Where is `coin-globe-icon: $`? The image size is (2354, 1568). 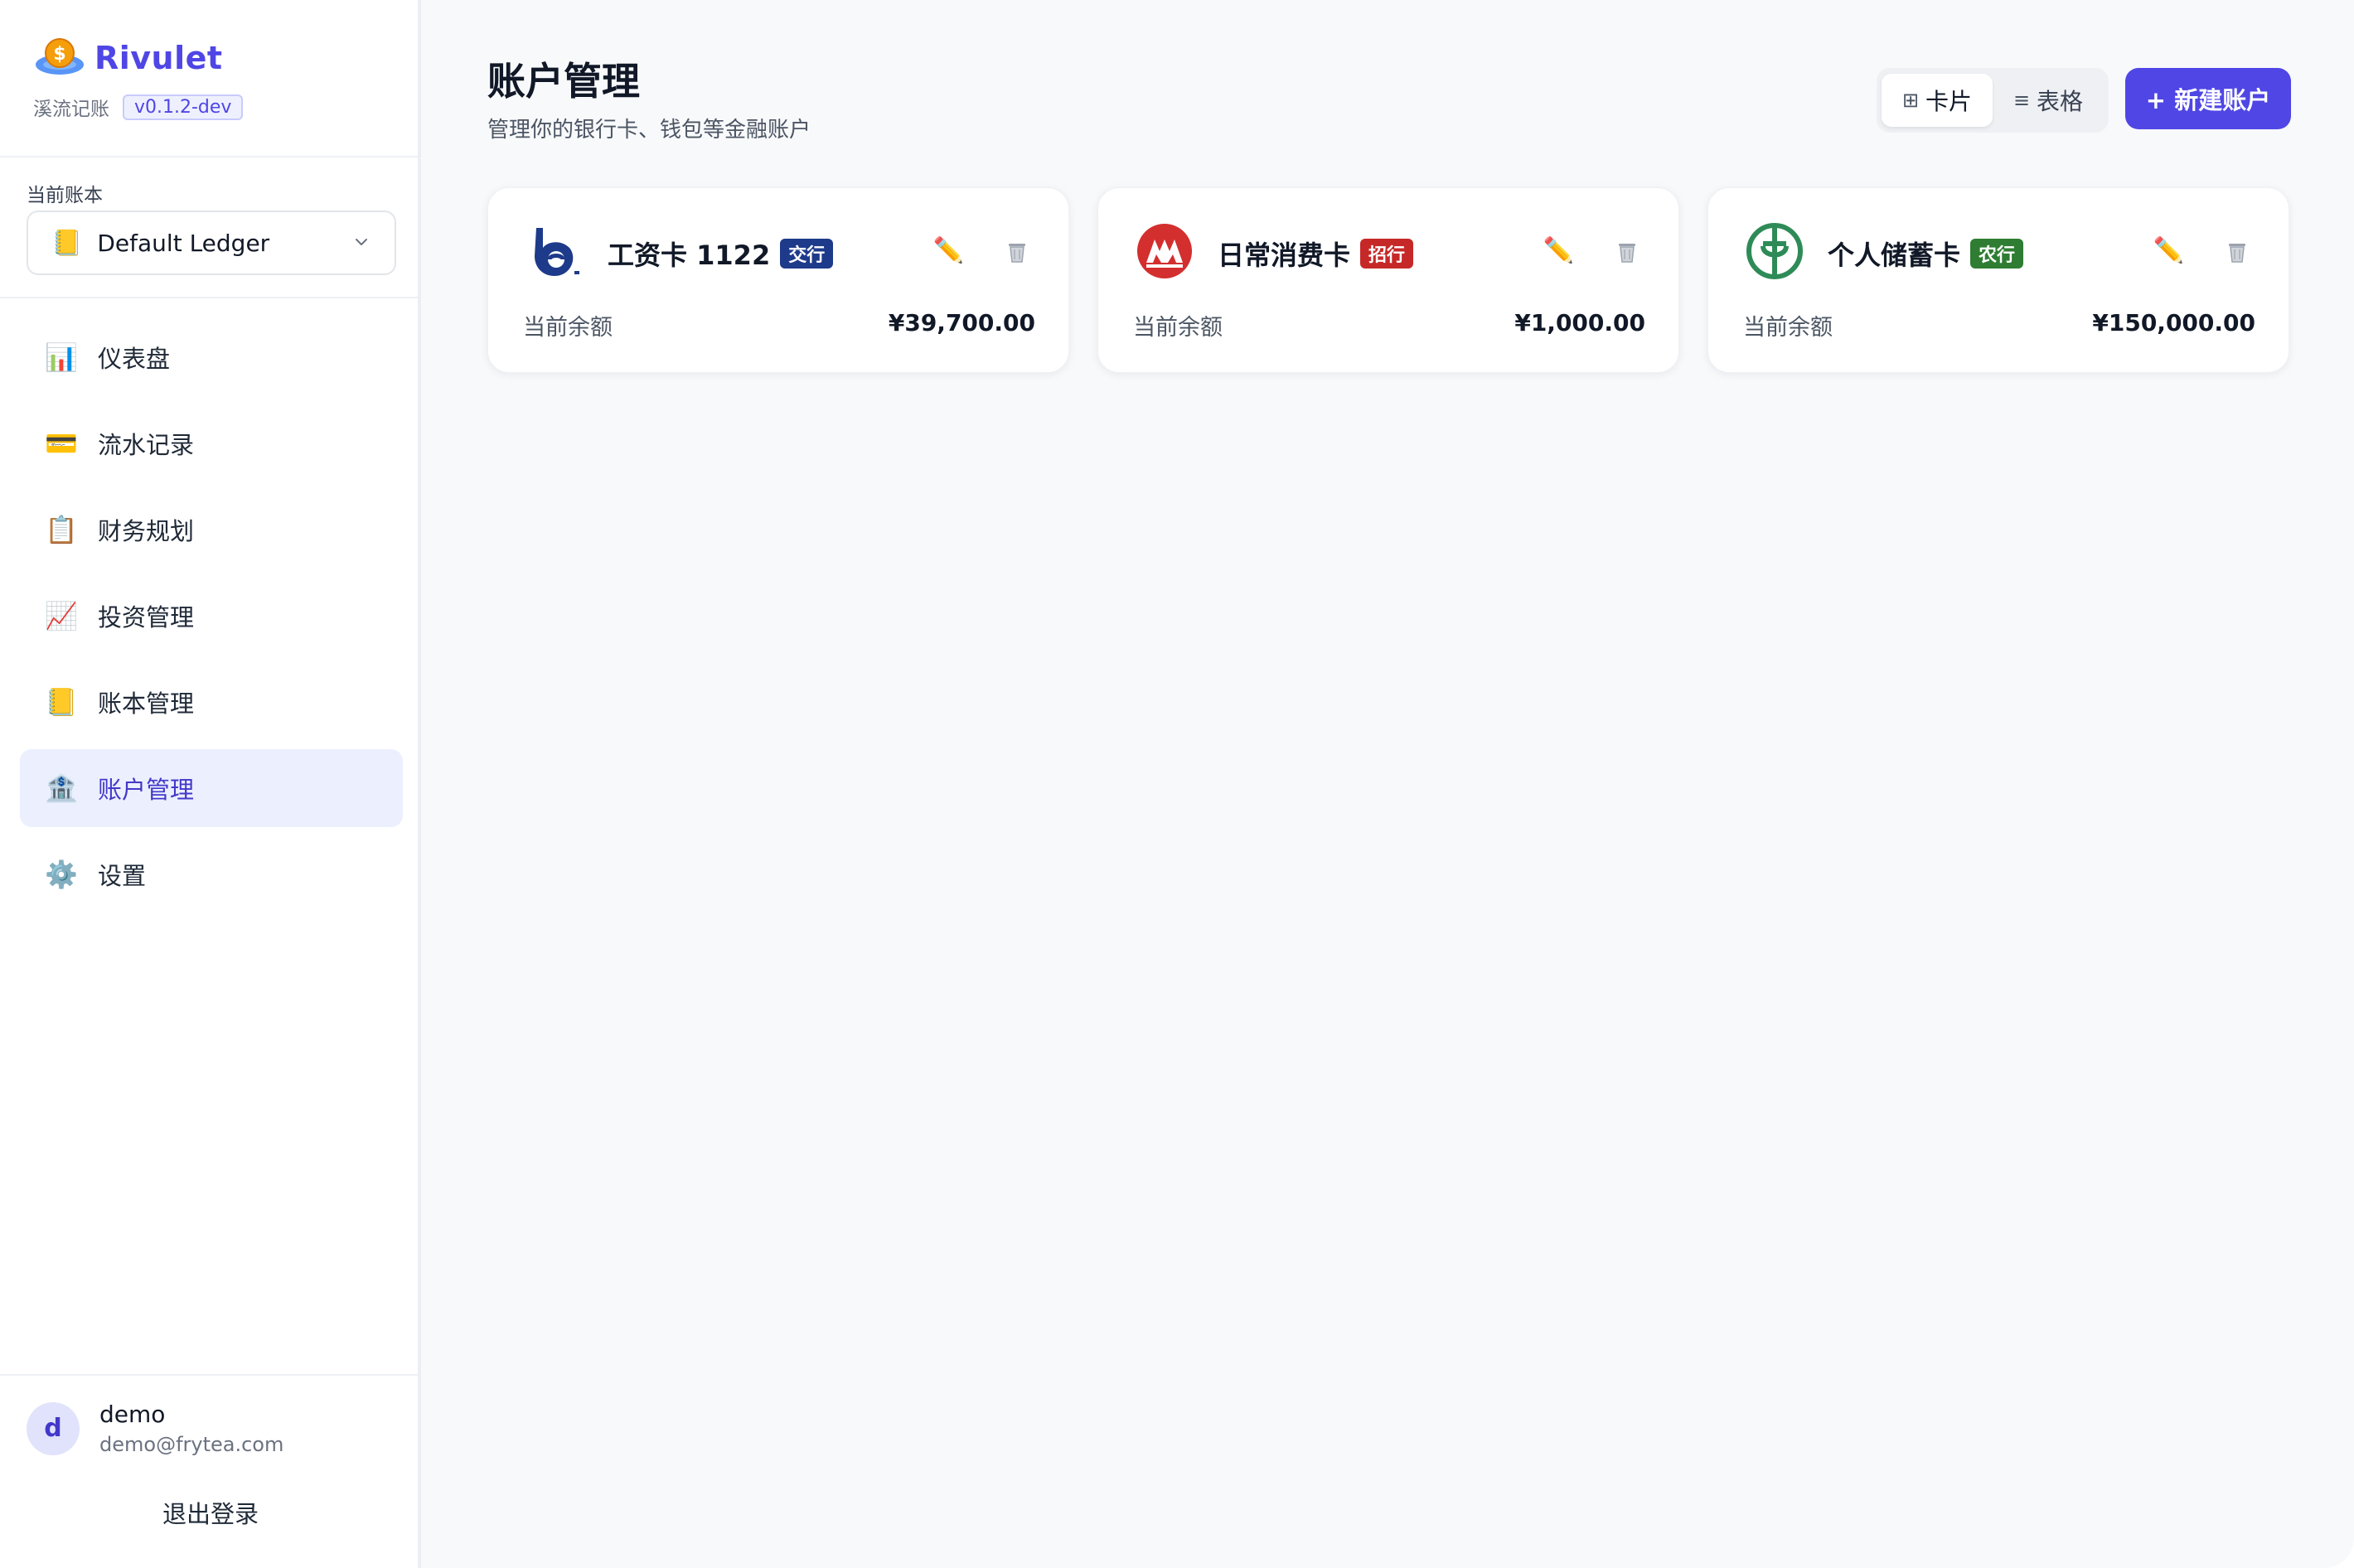
coin-globe-icon: $ is located at coordinates (59, 58).